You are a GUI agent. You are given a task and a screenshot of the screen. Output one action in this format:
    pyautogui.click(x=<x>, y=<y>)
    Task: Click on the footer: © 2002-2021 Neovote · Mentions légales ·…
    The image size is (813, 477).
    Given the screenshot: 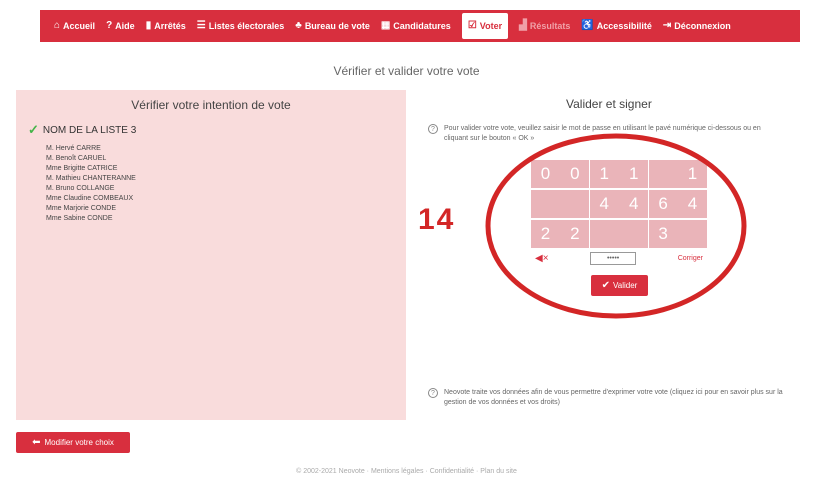 What is the action you would take?
    pyautogui.click(x=406, y=471)
    